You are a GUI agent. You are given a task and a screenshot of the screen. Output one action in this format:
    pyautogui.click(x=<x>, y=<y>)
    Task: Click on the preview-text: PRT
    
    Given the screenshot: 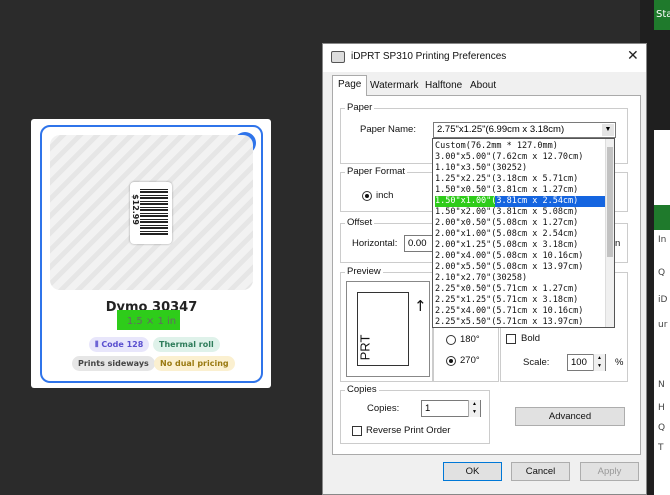 What is the action you would take?
    pyautogui.click(x=365, y=347)
    